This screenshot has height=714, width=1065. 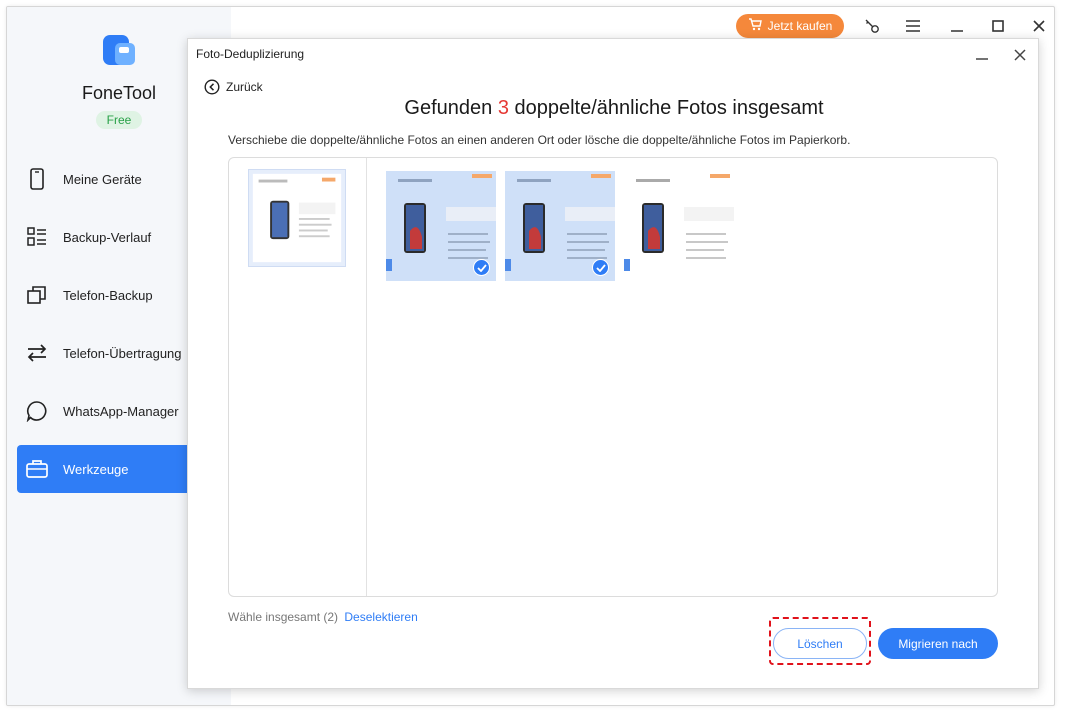 What do you see at coordinates (37, 469) in the screenshot?
I see `toolbox-icon` at bounding box center [37, 469].